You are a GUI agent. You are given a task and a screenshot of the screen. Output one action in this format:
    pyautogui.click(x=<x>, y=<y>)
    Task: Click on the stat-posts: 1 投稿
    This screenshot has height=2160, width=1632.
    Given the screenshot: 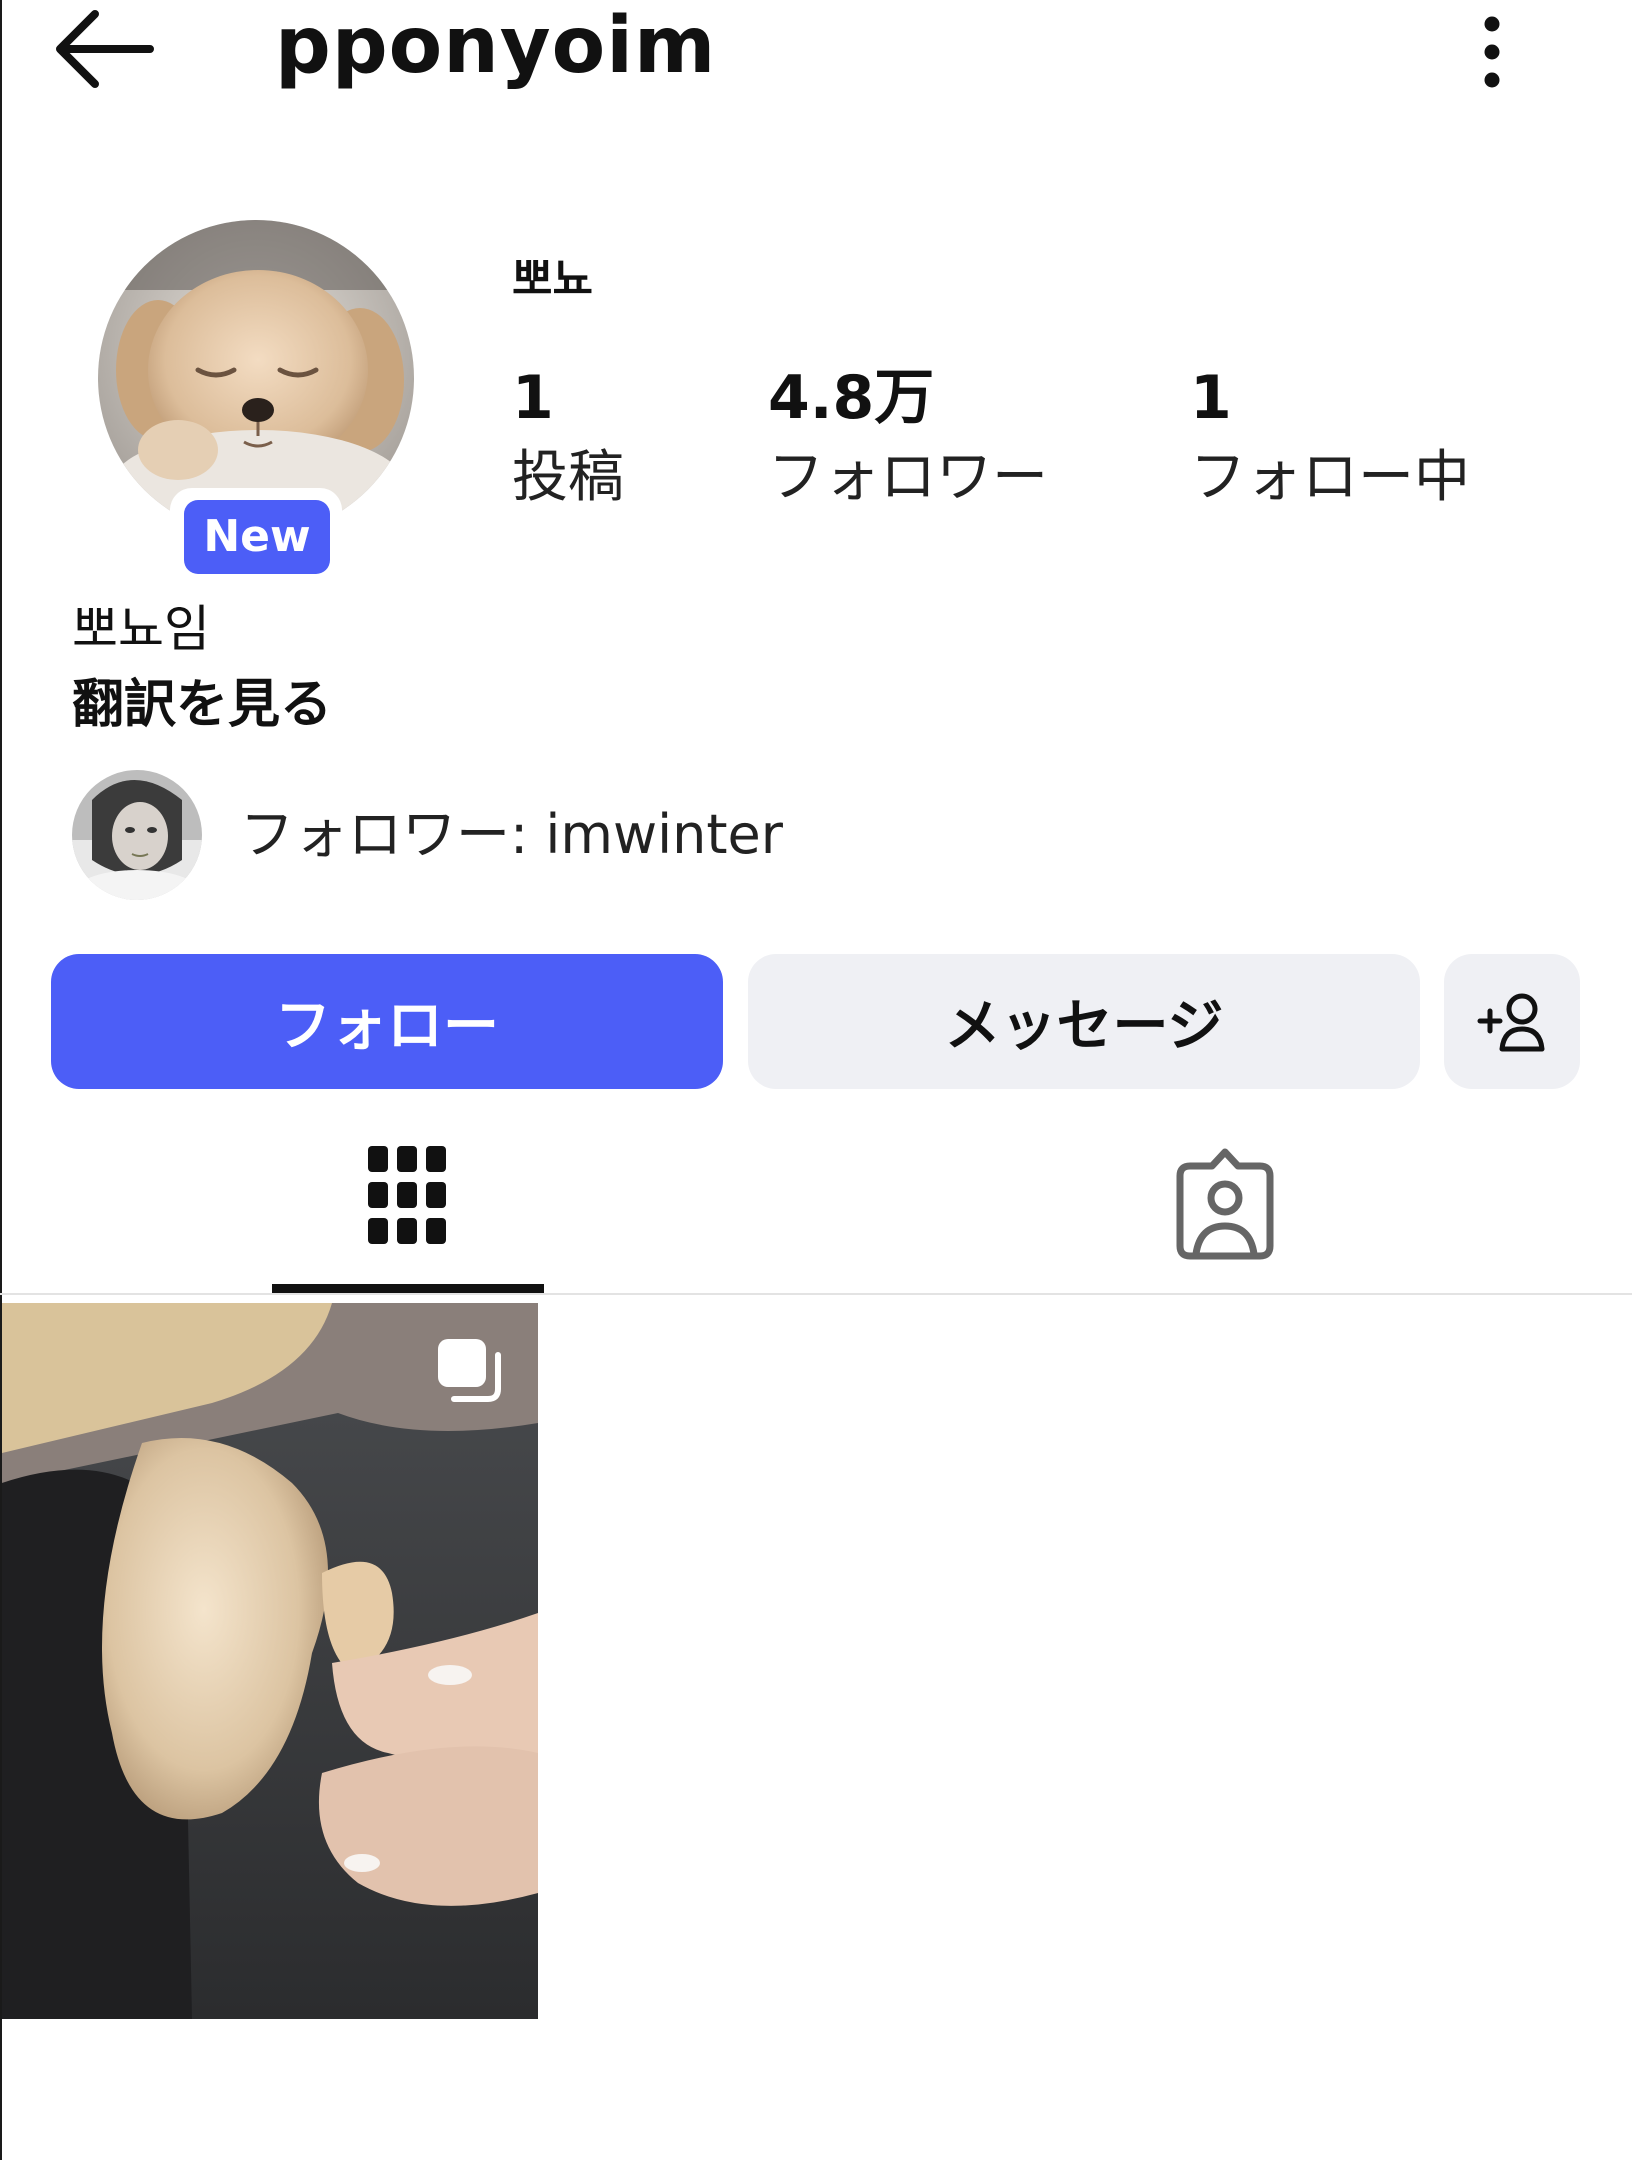 What is the action you would take?
    pyautogui.click(x=568, y=438)
    